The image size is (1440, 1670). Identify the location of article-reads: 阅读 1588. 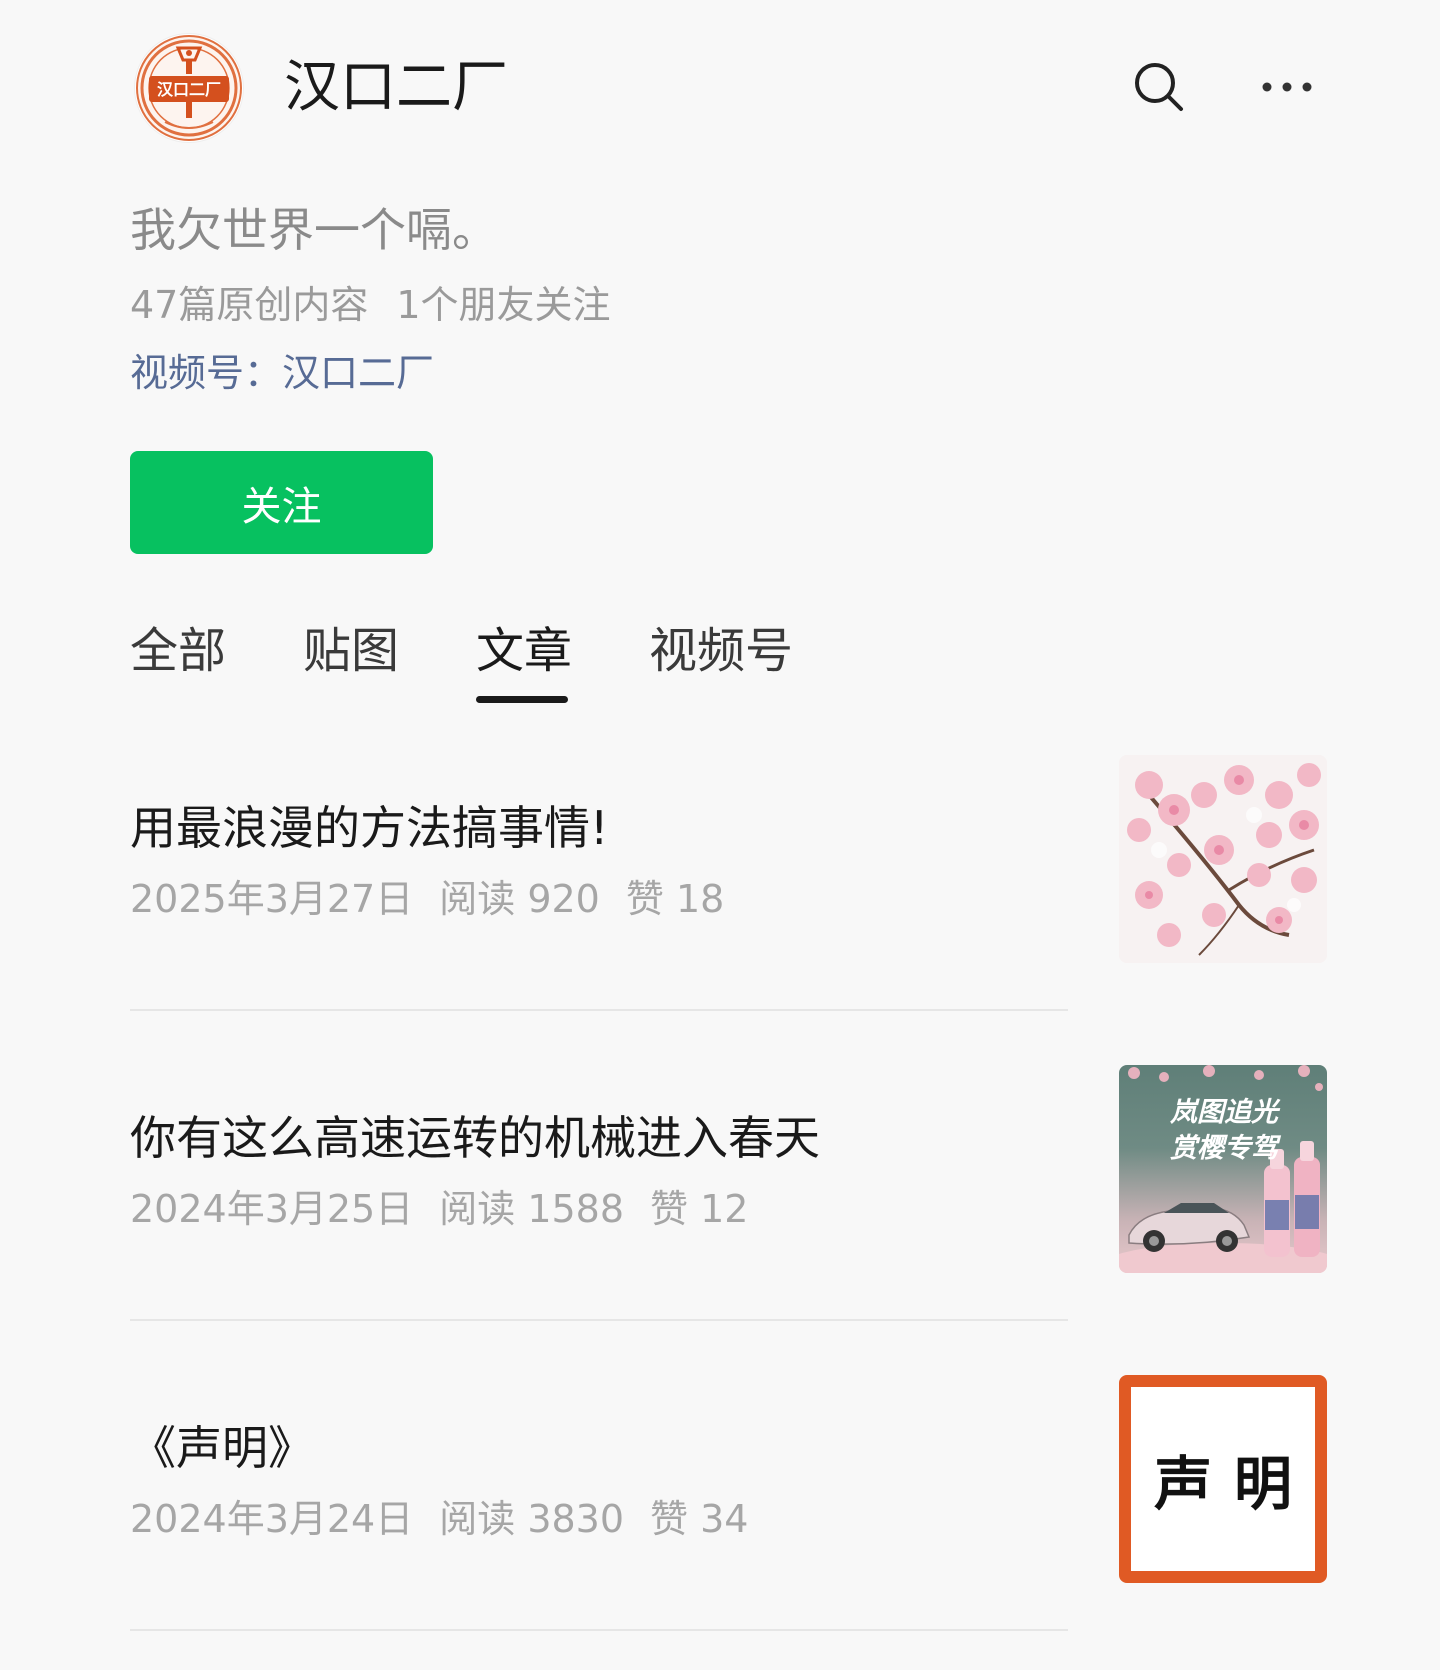
(532, 1209).